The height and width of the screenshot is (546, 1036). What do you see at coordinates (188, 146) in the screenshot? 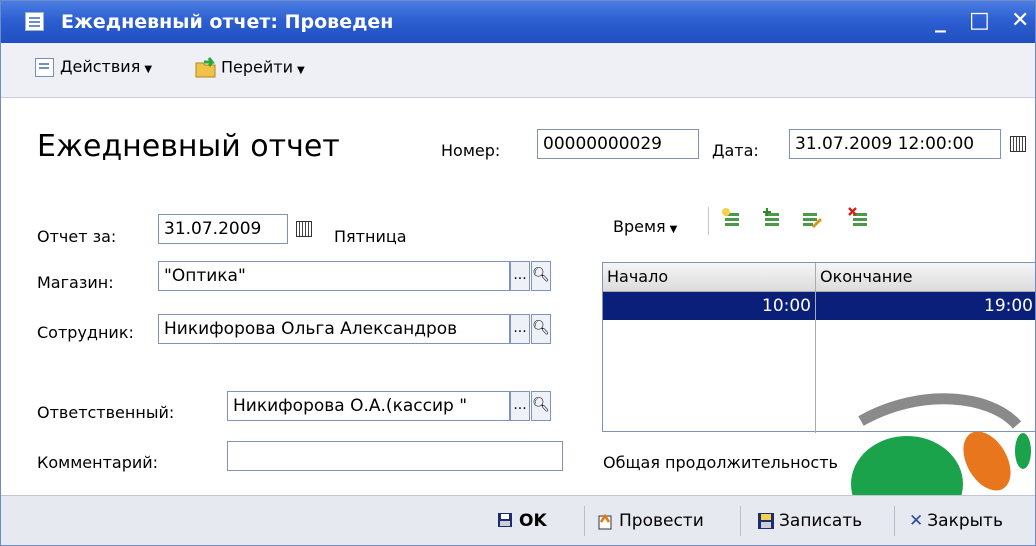
I see `form-heading: Ежедневный отчет` at bounding box center [188, 146].